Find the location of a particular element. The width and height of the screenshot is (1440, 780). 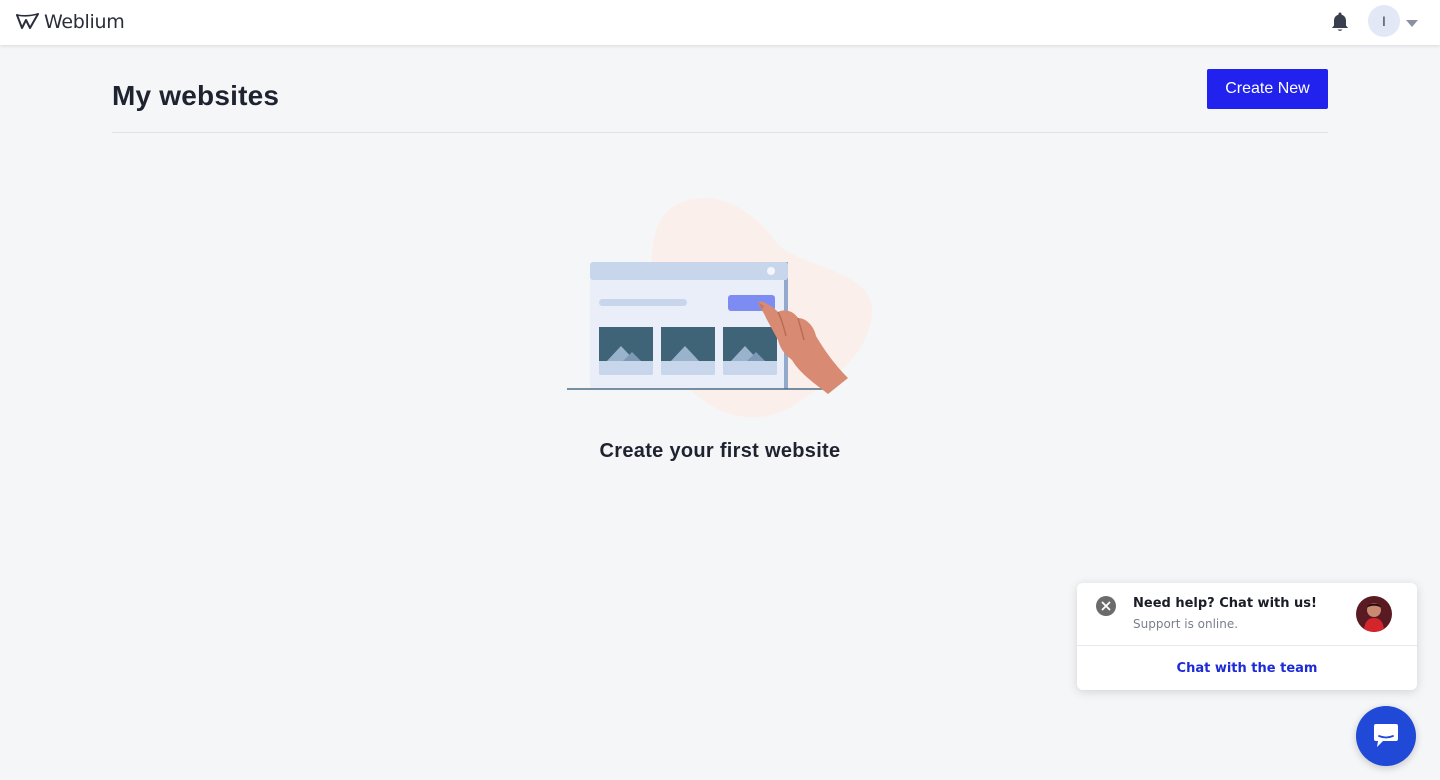

page-header: My websites Create New is located at coordinates (720, 101).